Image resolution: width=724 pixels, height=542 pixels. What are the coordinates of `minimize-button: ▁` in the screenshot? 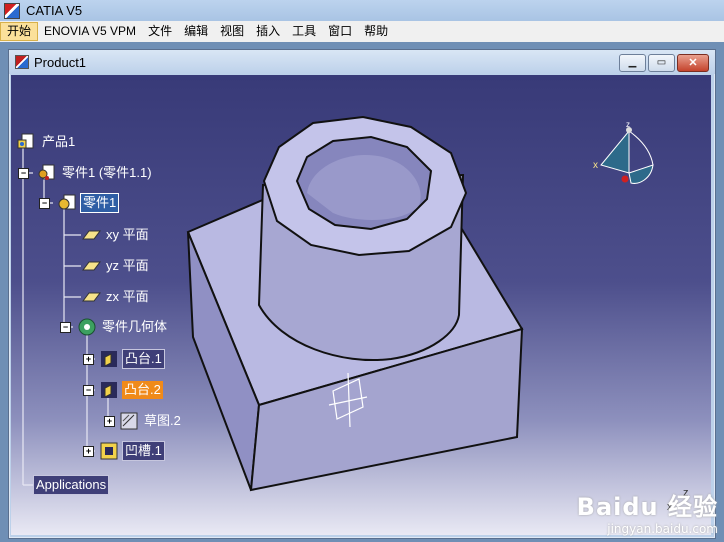 It's located at (632, 63).